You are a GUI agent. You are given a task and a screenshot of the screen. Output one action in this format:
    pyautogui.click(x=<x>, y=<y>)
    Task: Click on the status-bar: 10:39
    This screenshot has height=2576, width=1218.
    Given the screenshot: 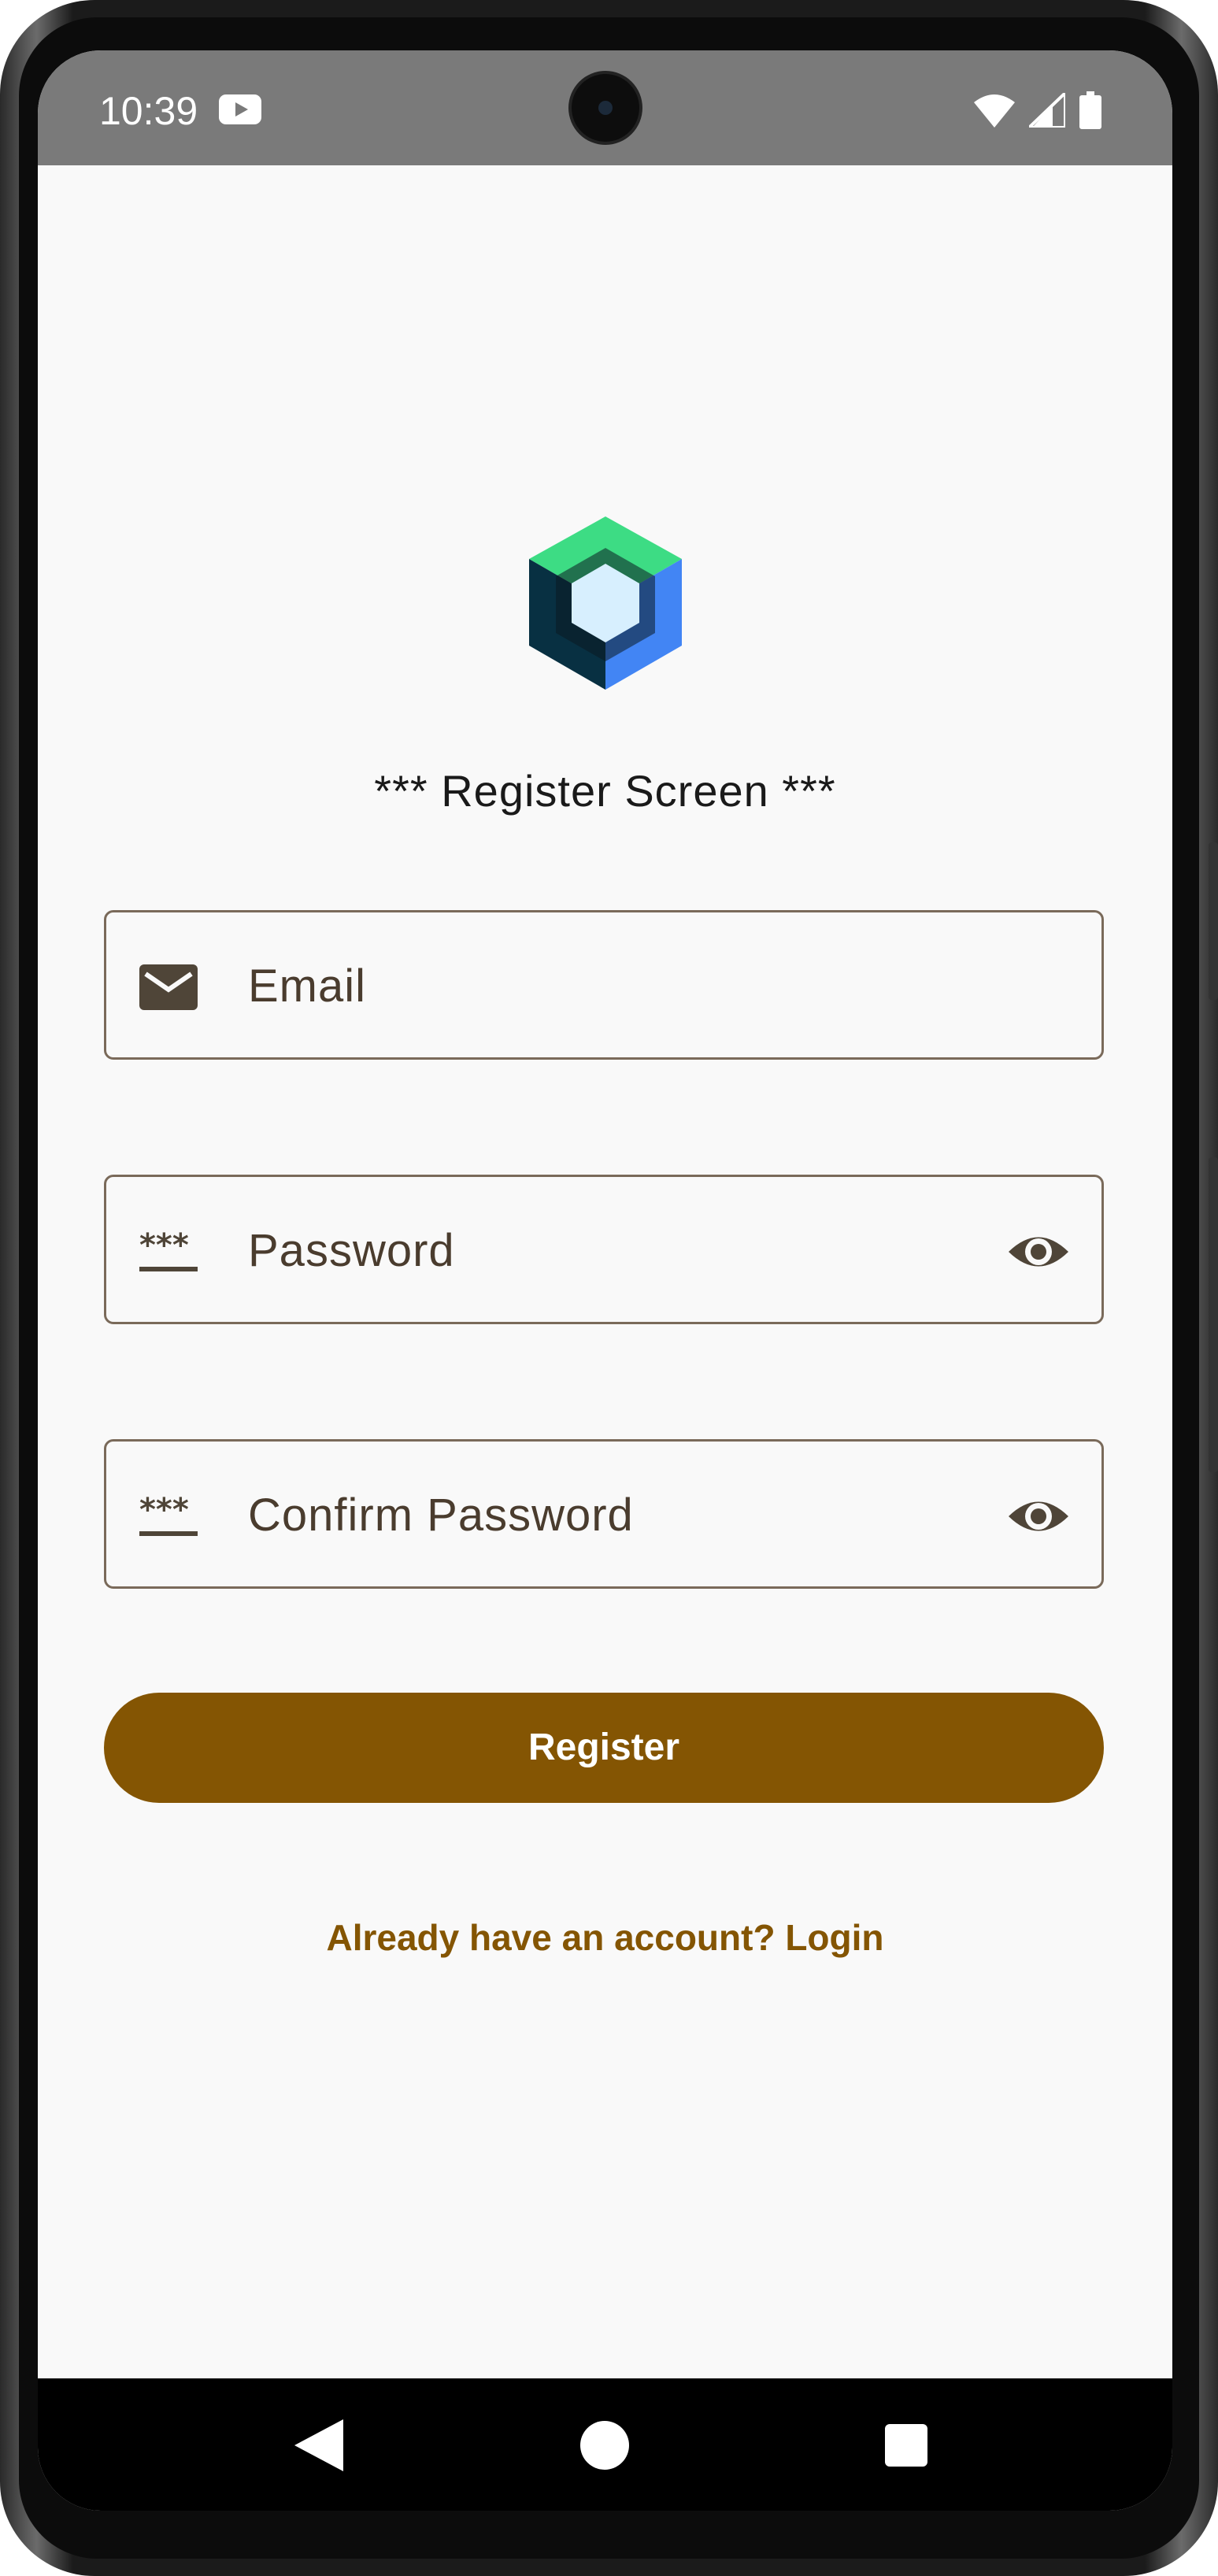 What is the action you would take?
    pyautogui.click(x=605, y=107)
    